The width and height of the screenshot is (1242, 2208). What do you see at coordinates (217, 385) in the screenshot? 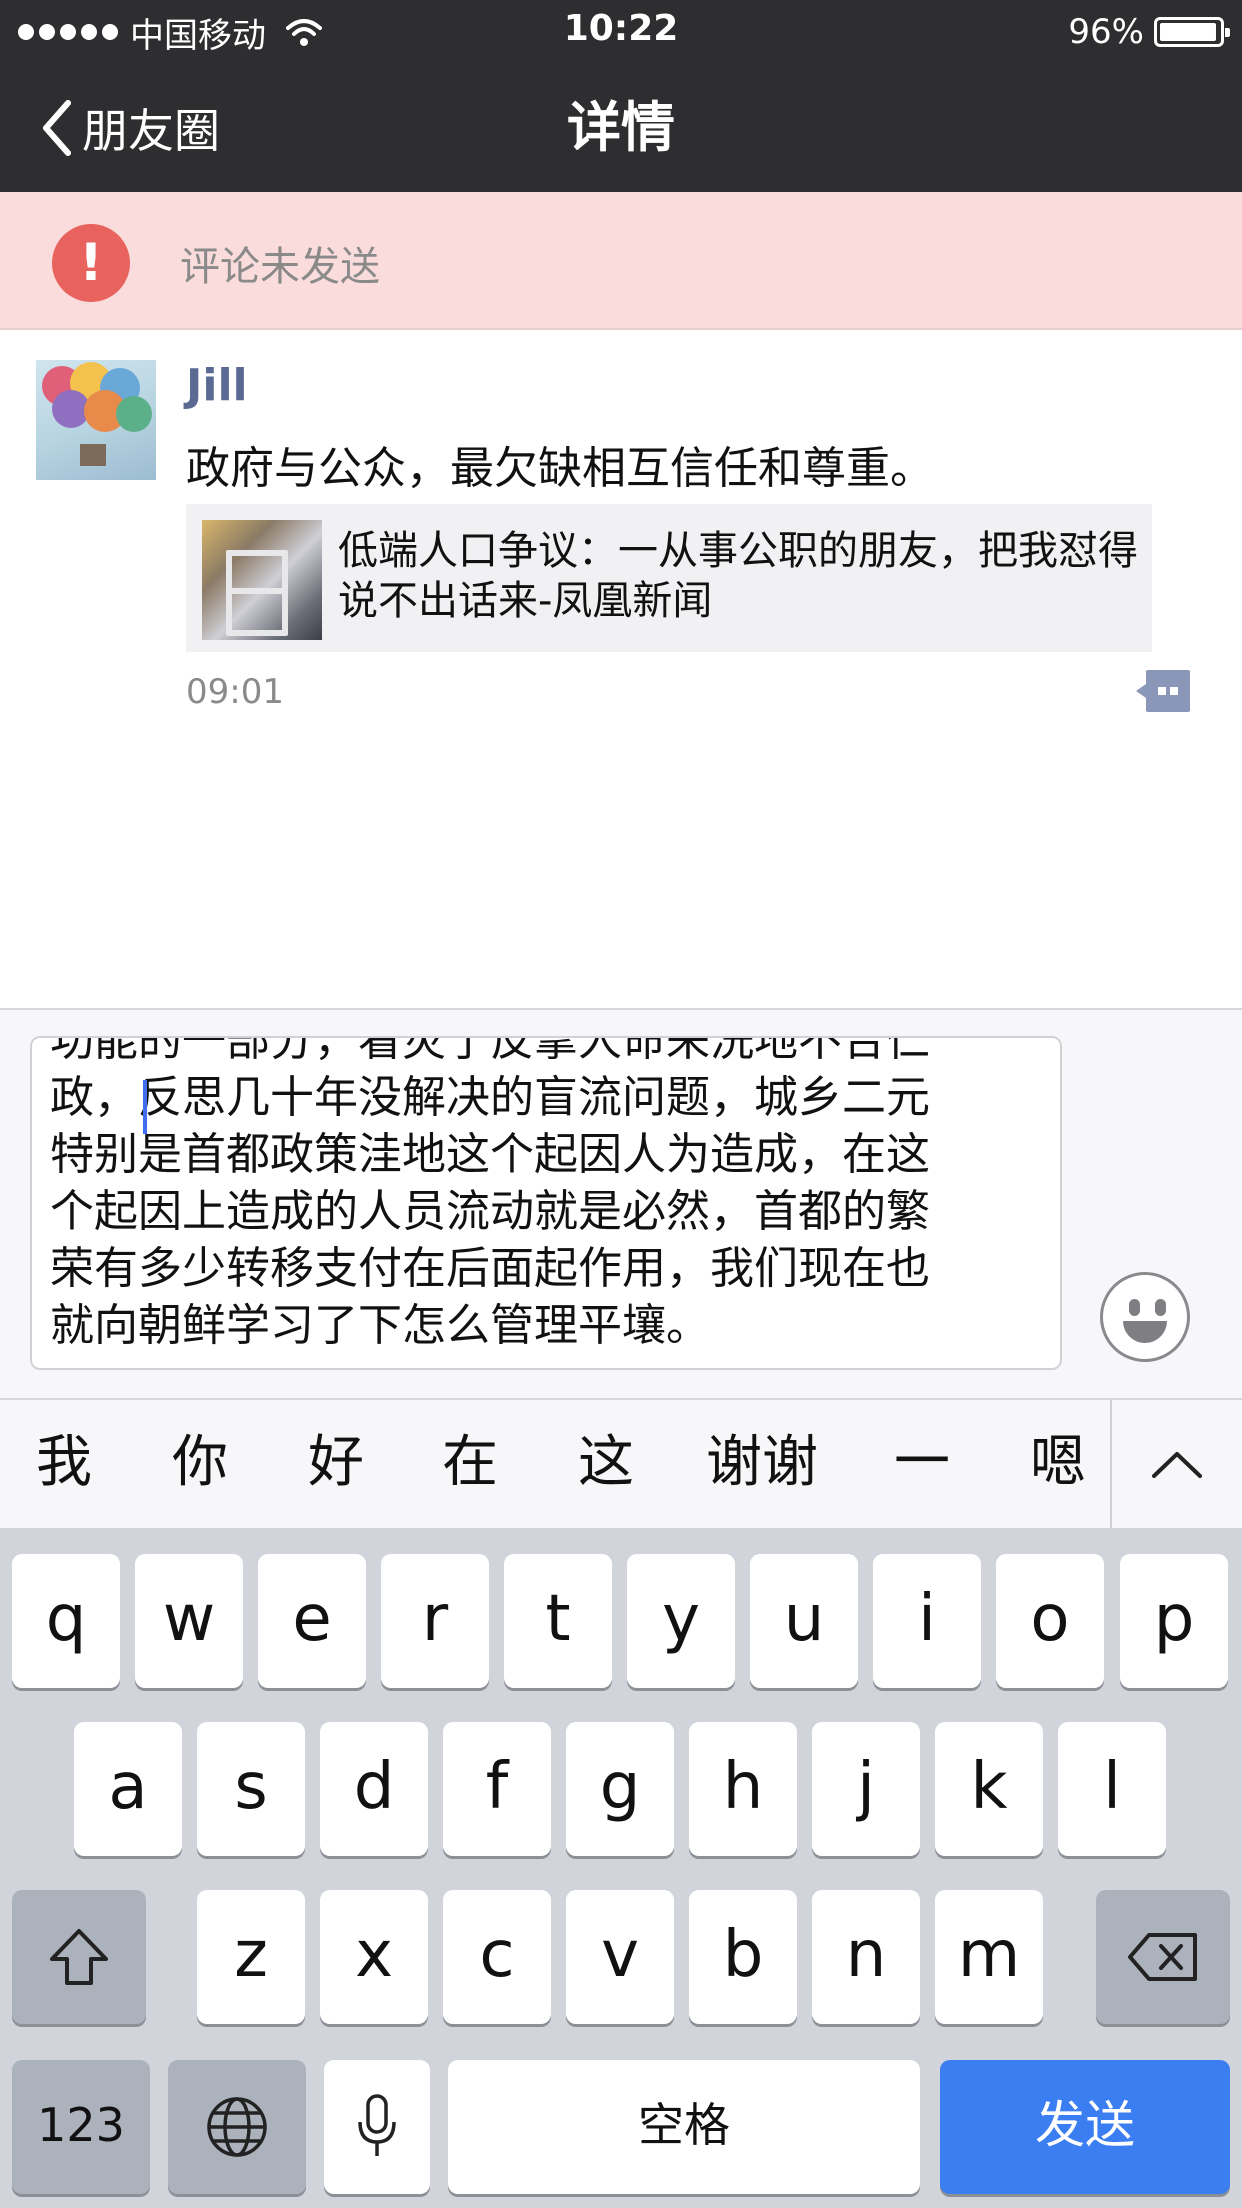
I see `post-author: Jill` at bounding box center [217, 385].